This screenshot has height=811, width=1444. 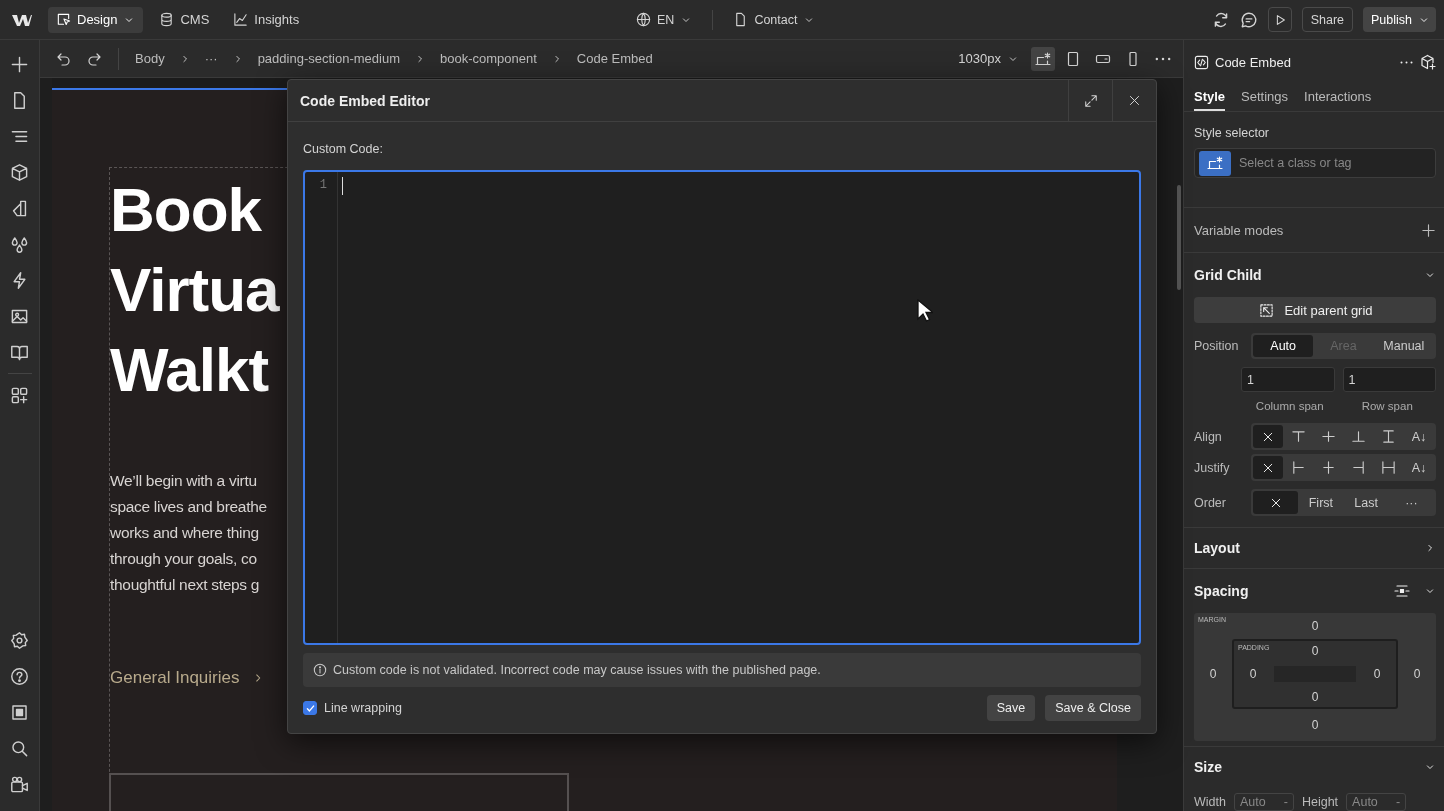 I want to click on page-dropdown: Contact, so click(x=774, y=19).